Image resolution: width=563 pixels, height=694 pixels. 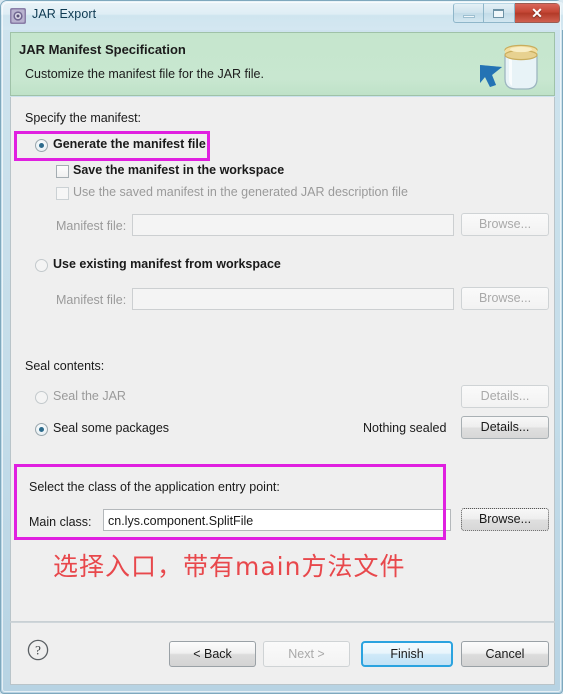 What do you see at coordinates (60, 522) in the screenshot?
I see `main-class-label: Main class:` at bounding box center [60, 522].